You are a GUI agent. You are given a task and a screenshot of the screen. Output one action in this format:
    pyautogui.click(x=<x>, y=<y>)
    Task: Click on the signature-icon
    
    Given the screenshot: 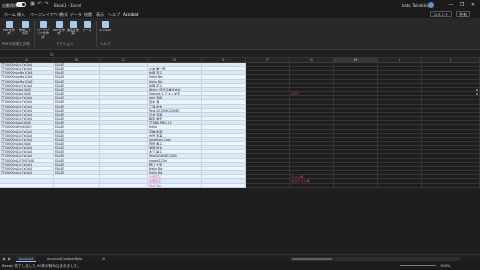 What is the action you would take?
    pyautogui.click(x=73, y=24)
    